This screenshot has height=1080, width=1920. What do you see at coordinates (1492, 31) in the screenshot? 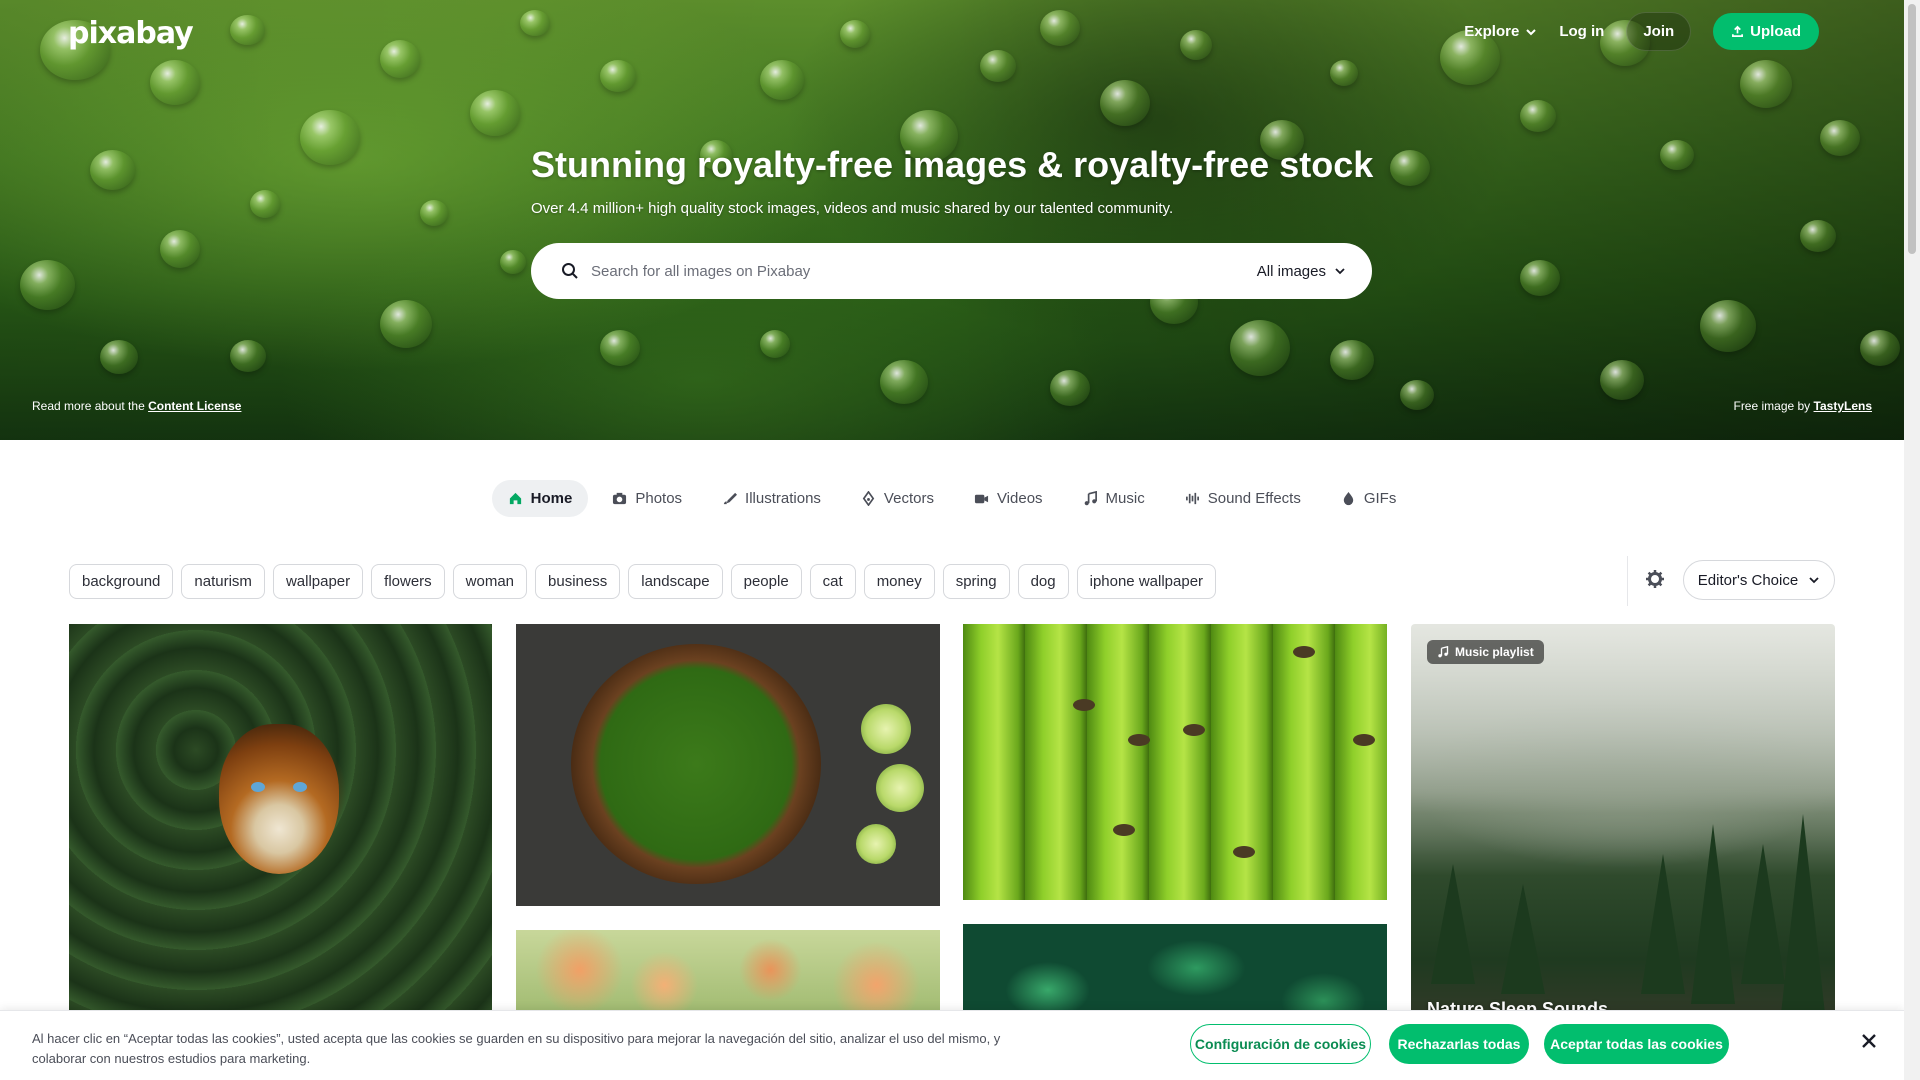
I see `explore-label: Explore` at bounding box center [1492, 31].